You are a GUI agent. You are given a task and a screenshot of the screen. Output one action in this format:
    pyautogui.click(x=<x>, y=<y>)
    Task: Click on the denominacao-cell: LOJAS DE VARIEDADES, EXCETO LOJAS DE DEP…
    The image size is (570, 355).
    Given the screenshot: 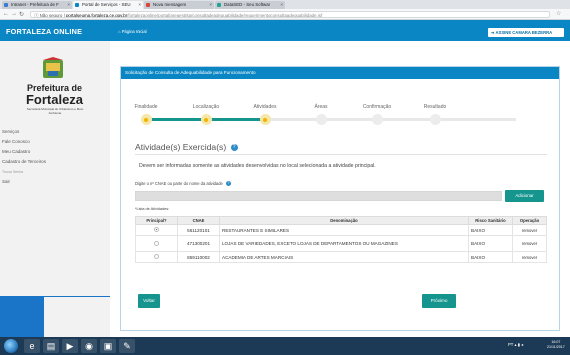 What is the action you would take?
    pyautogui.click(x=344, y=243)
    